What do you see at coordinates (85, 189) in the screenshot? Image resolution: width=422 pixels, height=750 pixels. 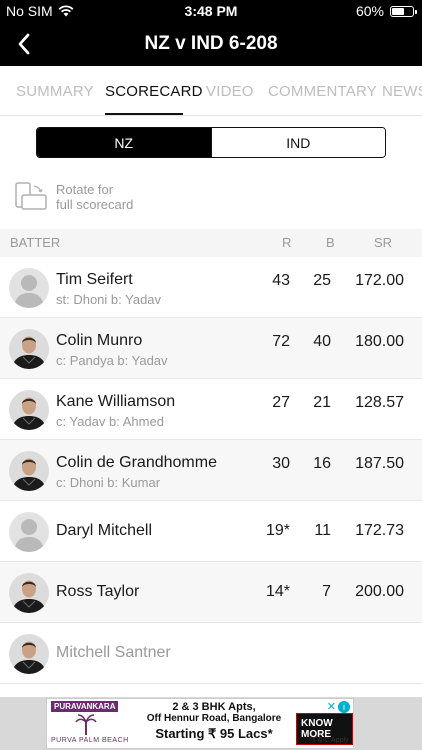 I see `rotate-hint-line1: Rotate for` at bounding box center [85, 189].